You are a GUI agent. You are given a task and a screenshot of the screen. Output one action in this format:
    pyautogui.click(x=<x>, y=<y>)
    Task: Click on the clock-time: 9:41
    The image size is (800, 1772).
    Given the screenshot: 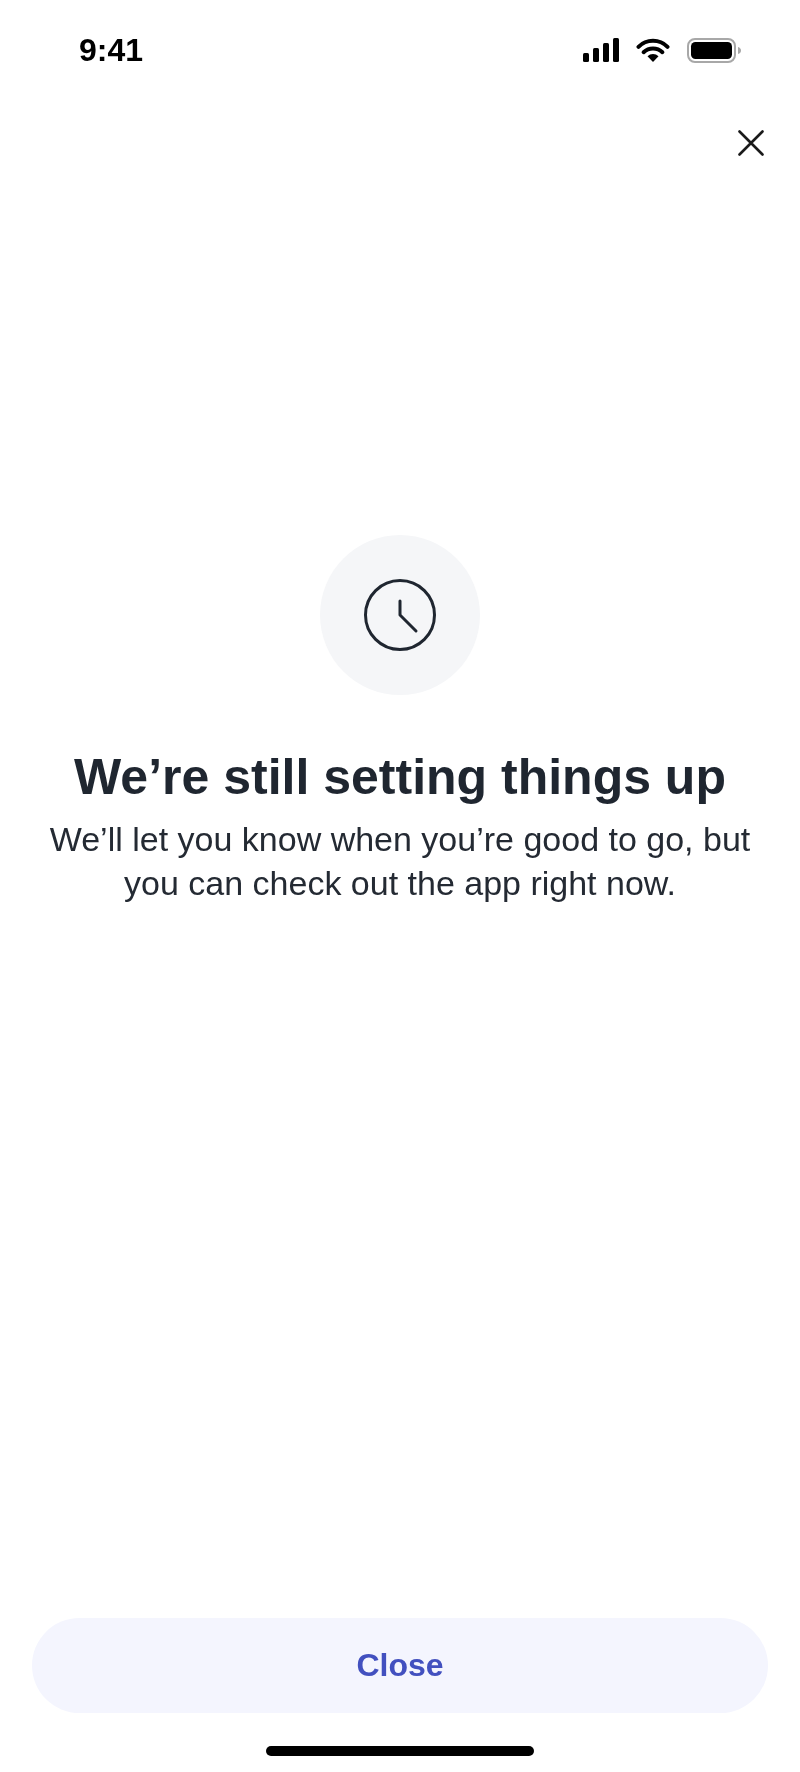 What is the action you would take?
    pyautogui.click(x=111, y=50)
    